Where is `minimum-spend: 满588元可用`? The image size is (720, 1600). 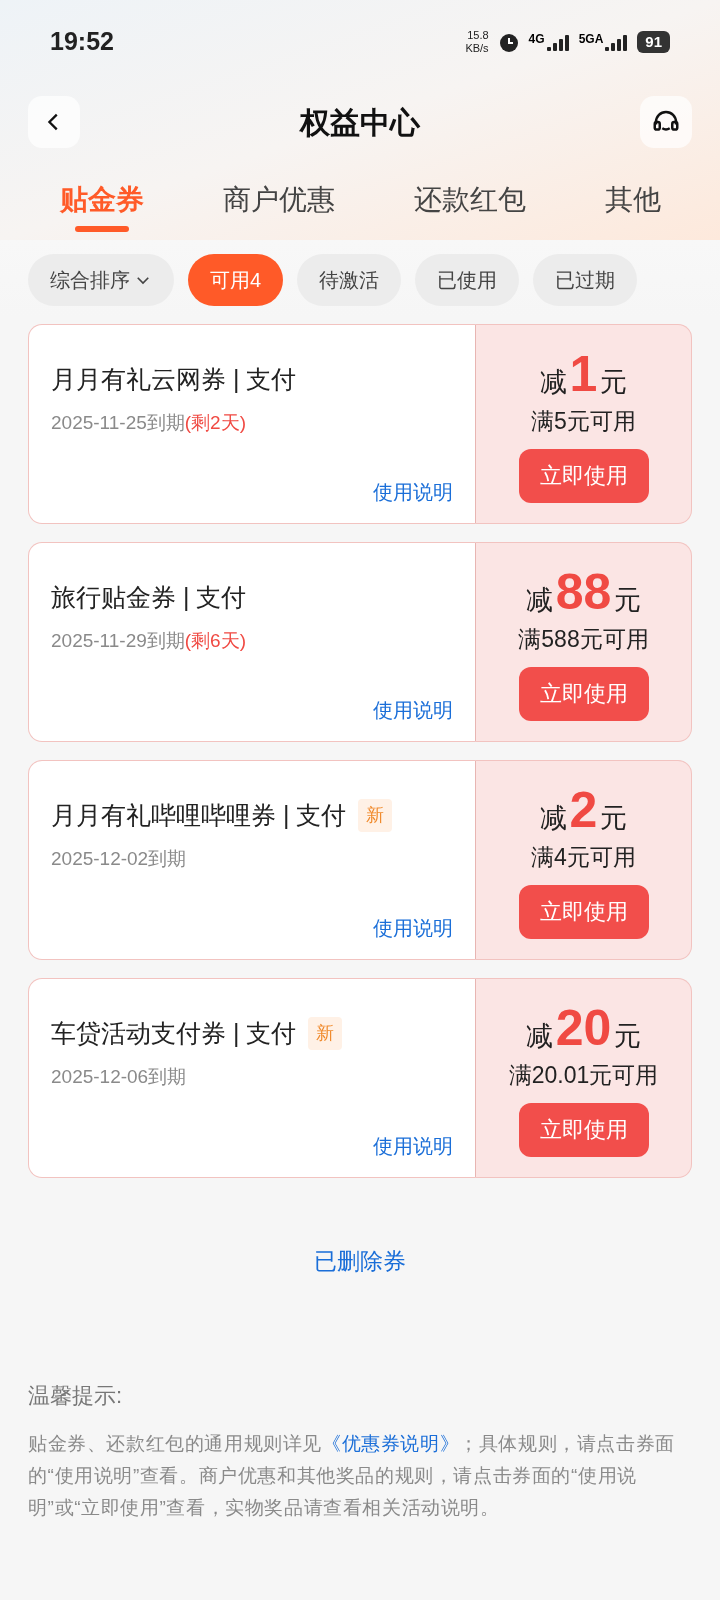 minimum-spend: 满588元可用 is located at coordinates (583, 639).